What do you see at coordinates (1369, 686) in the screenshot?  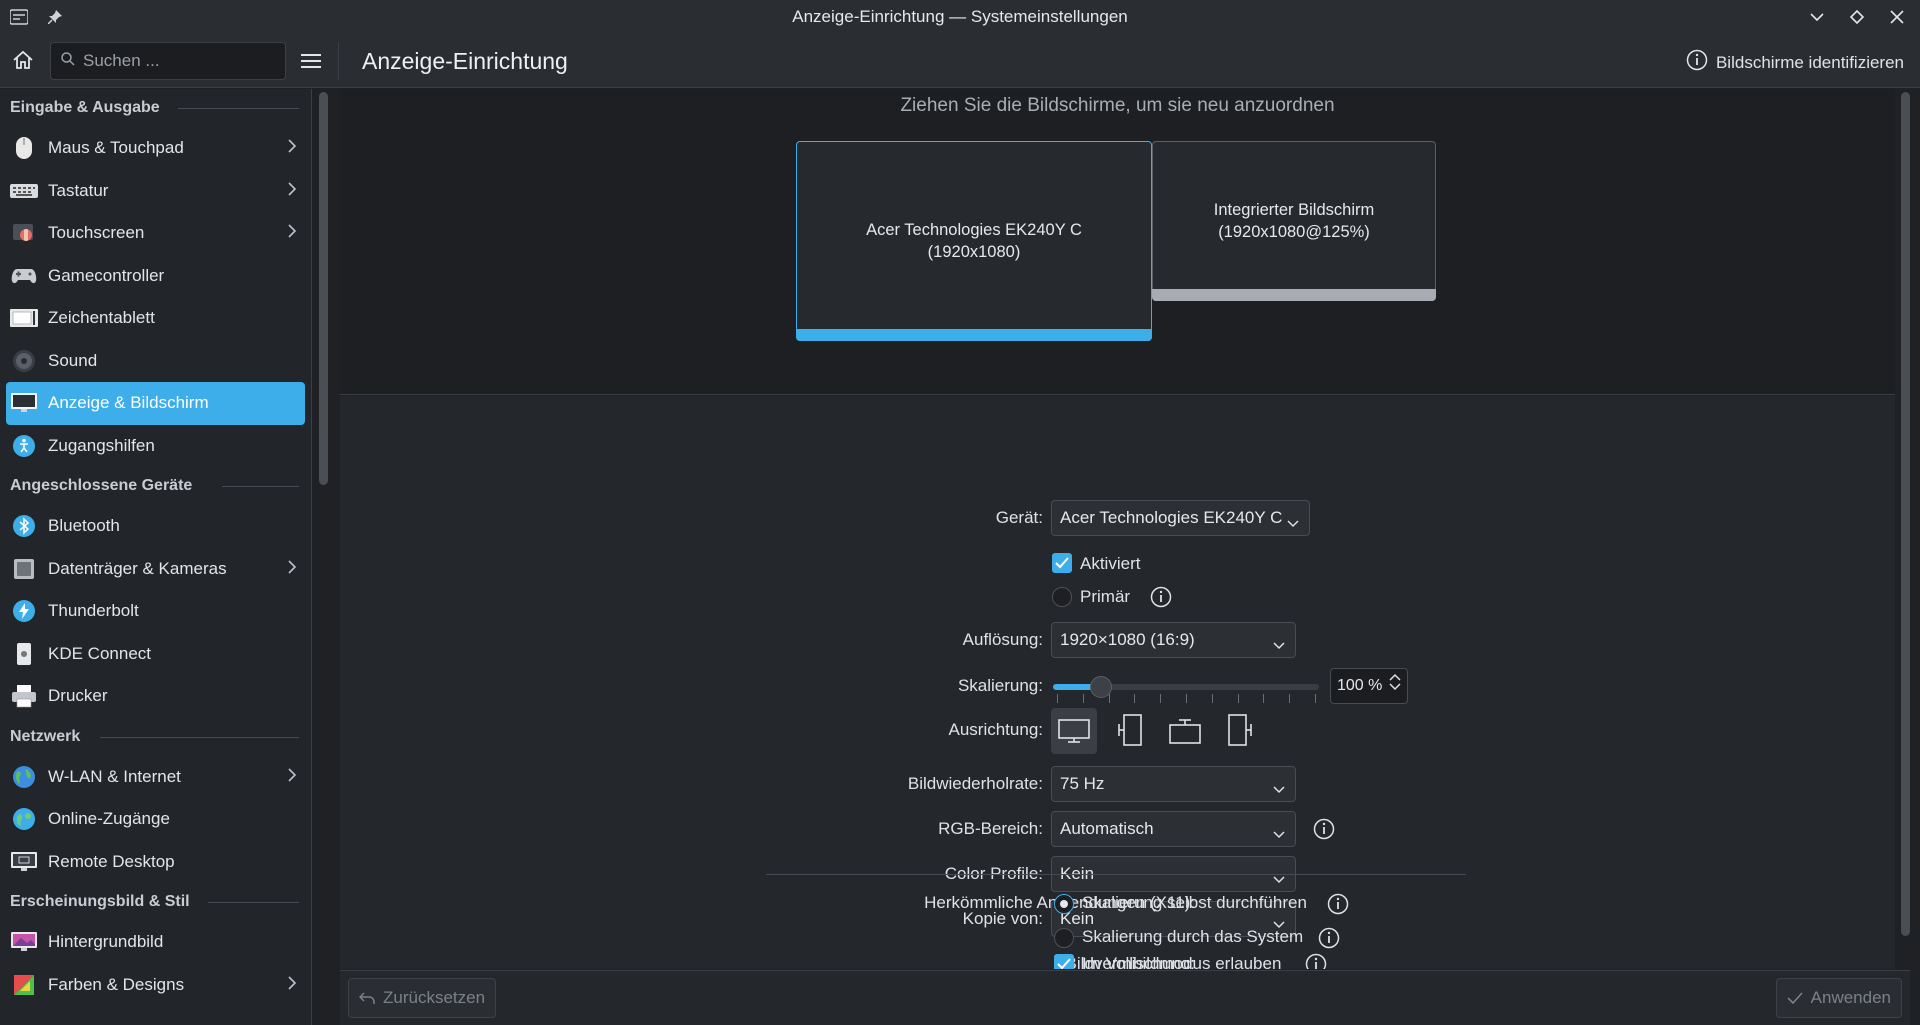 I see `scale-spinbox: 100 %` at bounding box center [1369, 686].